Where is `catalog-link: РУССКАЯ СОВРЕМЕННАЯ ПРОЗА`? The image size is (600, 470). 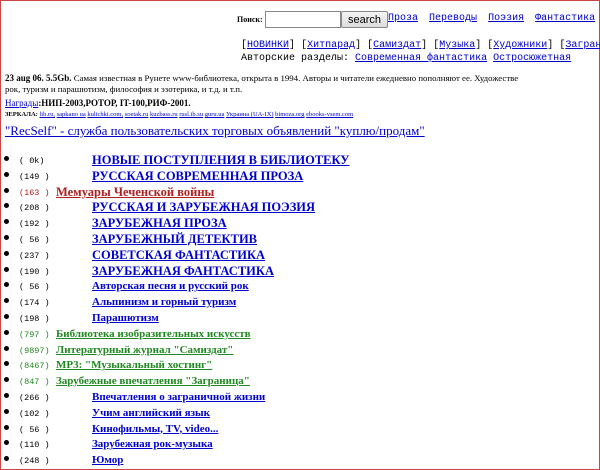
catalog-link: РУССКАЯ СОВРЕМЕННАЯ ПРОЗА is located at coordinates (197, 176).